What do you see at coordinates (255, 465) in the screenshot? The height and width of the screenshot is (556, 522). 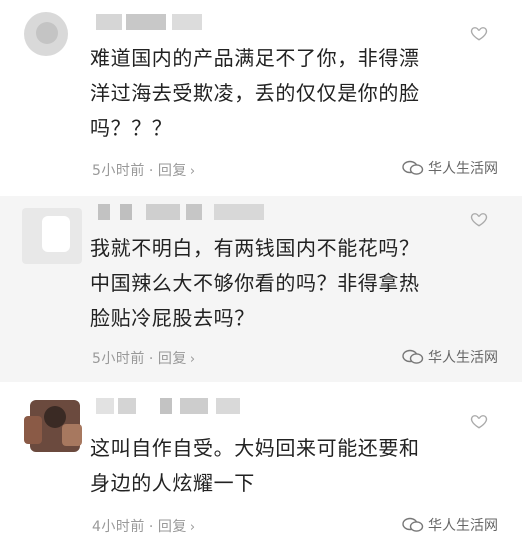 I see `comment-text: 这叫自作自受。大妈回来可能还要和 身边的人炫耀一下` at bounding box center [255, 465].